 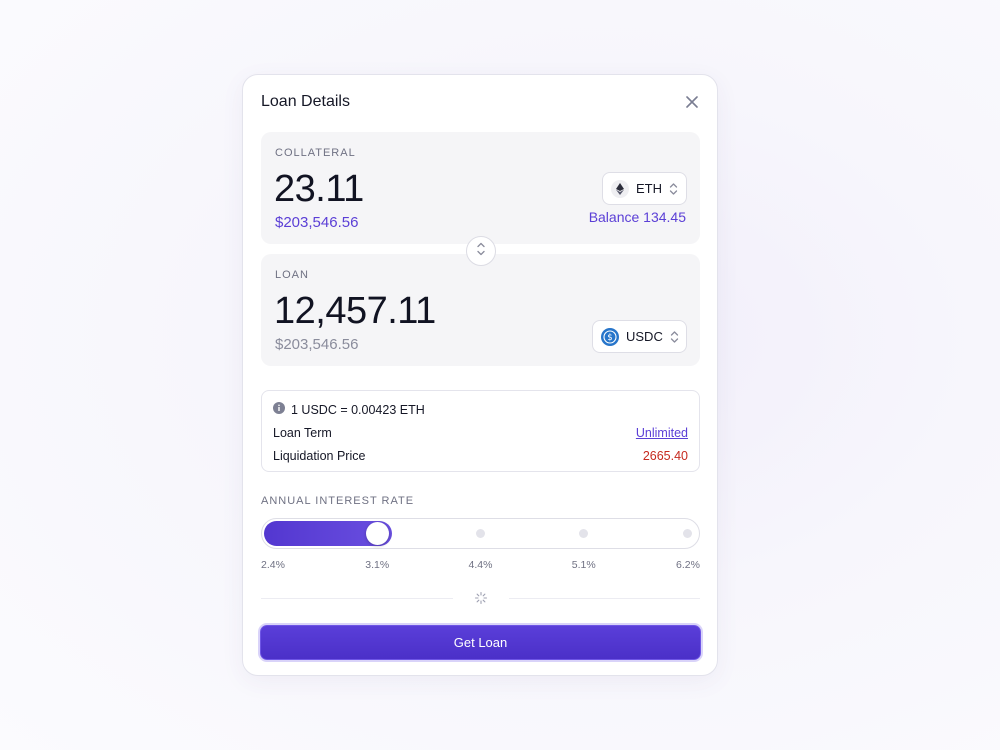 I want to click on liquidation-price-value: 2665.40, so click(x=665, y=456).